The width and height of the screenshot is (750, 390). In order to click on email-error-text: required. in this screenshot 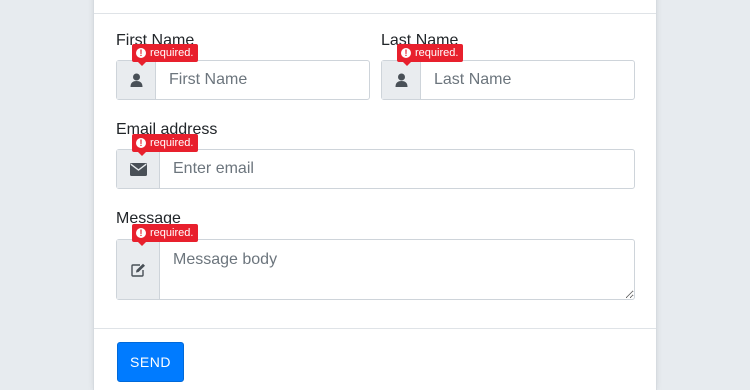, I will do `click(172, 143)`.